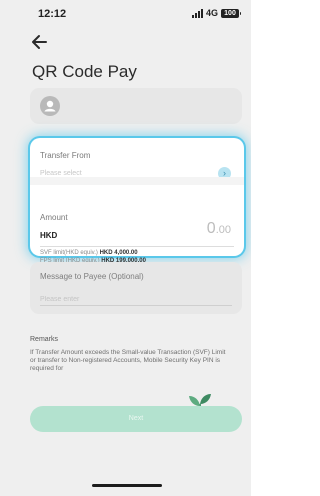 The width and height of the screenshot is (320, 496). What do you see at coordinates (197, 13) in the screenshot?
I see `signal-icon` at bounding box center [197, 13].